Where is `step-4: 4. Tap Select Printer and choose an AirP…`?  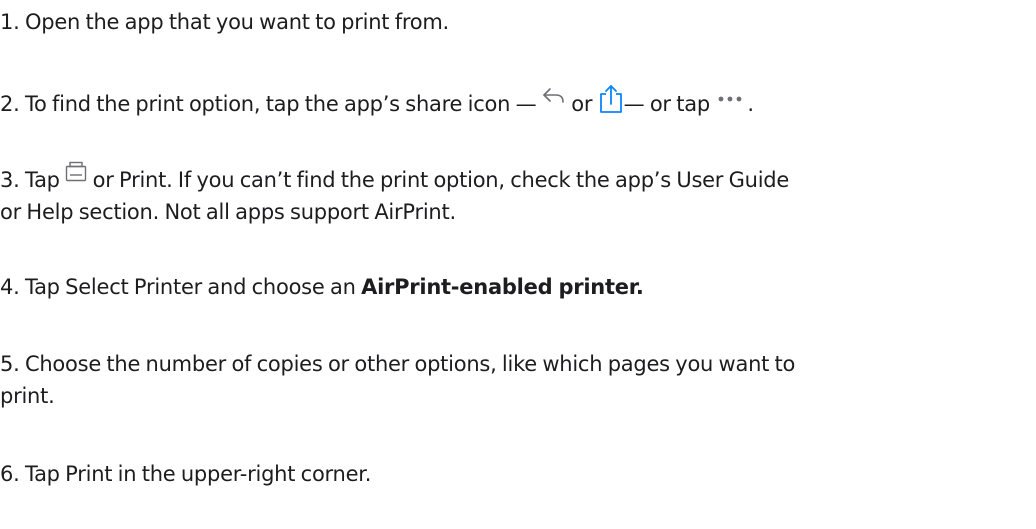
step-4: 4. Tap Select Printer and choose an AirP… is located at coordinates (322, 287).